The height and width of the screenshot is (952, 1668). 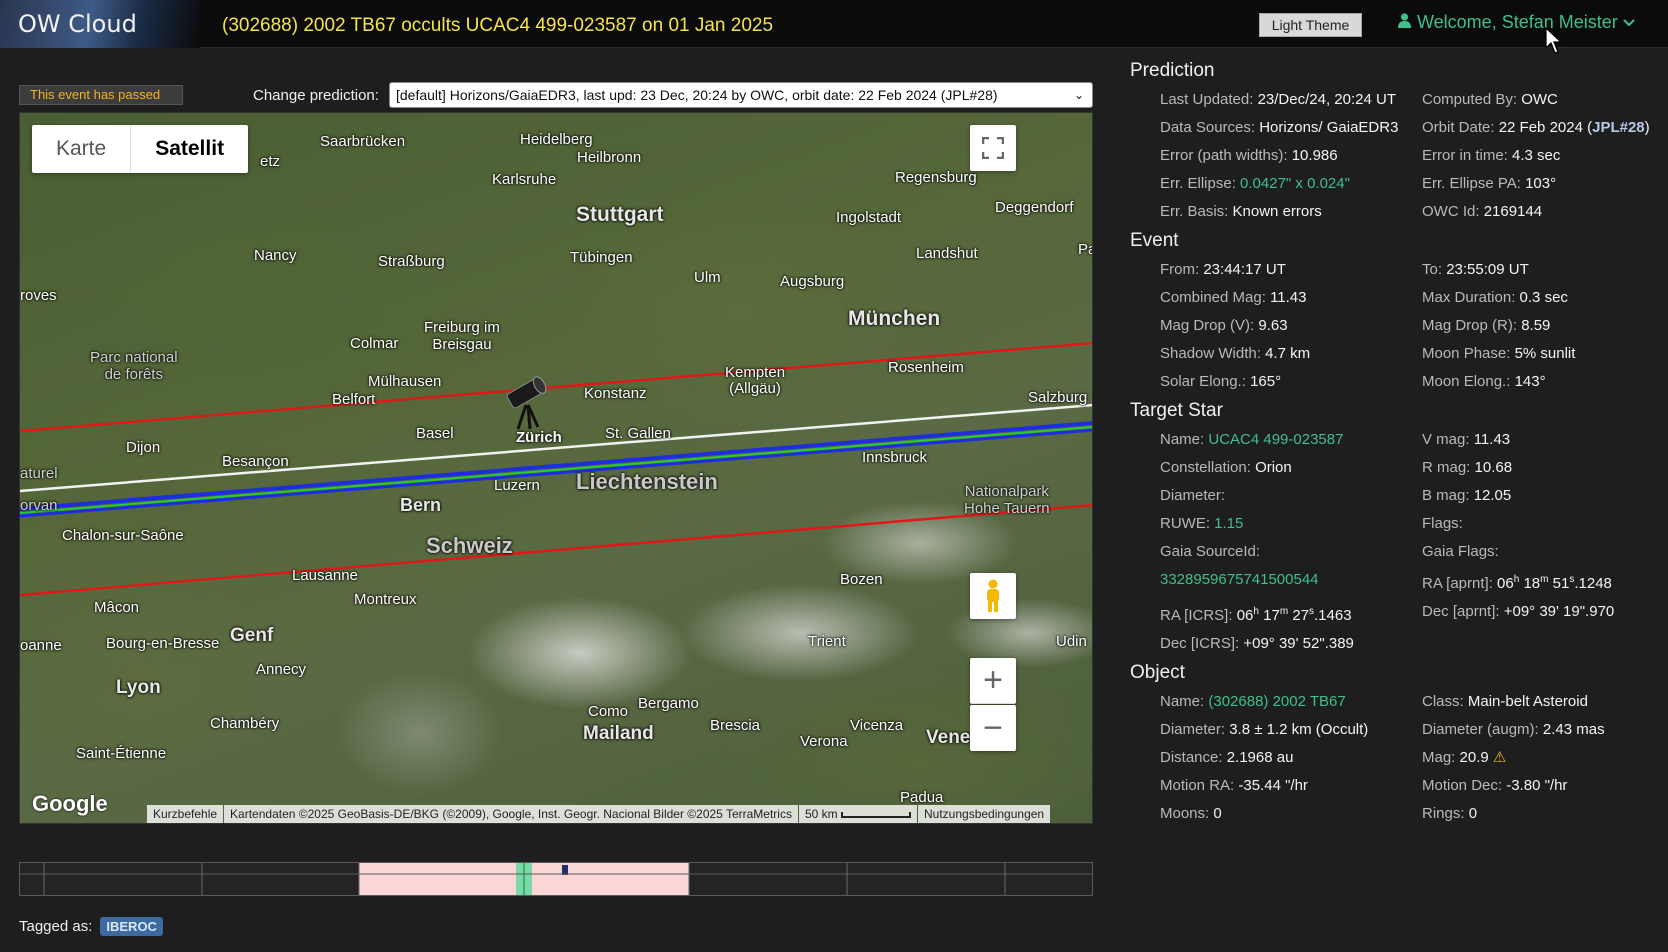 What do you see at coordinates (827, 641) in the screenshot?
I see `map-label: Trient` at bounding box center [827, 641].